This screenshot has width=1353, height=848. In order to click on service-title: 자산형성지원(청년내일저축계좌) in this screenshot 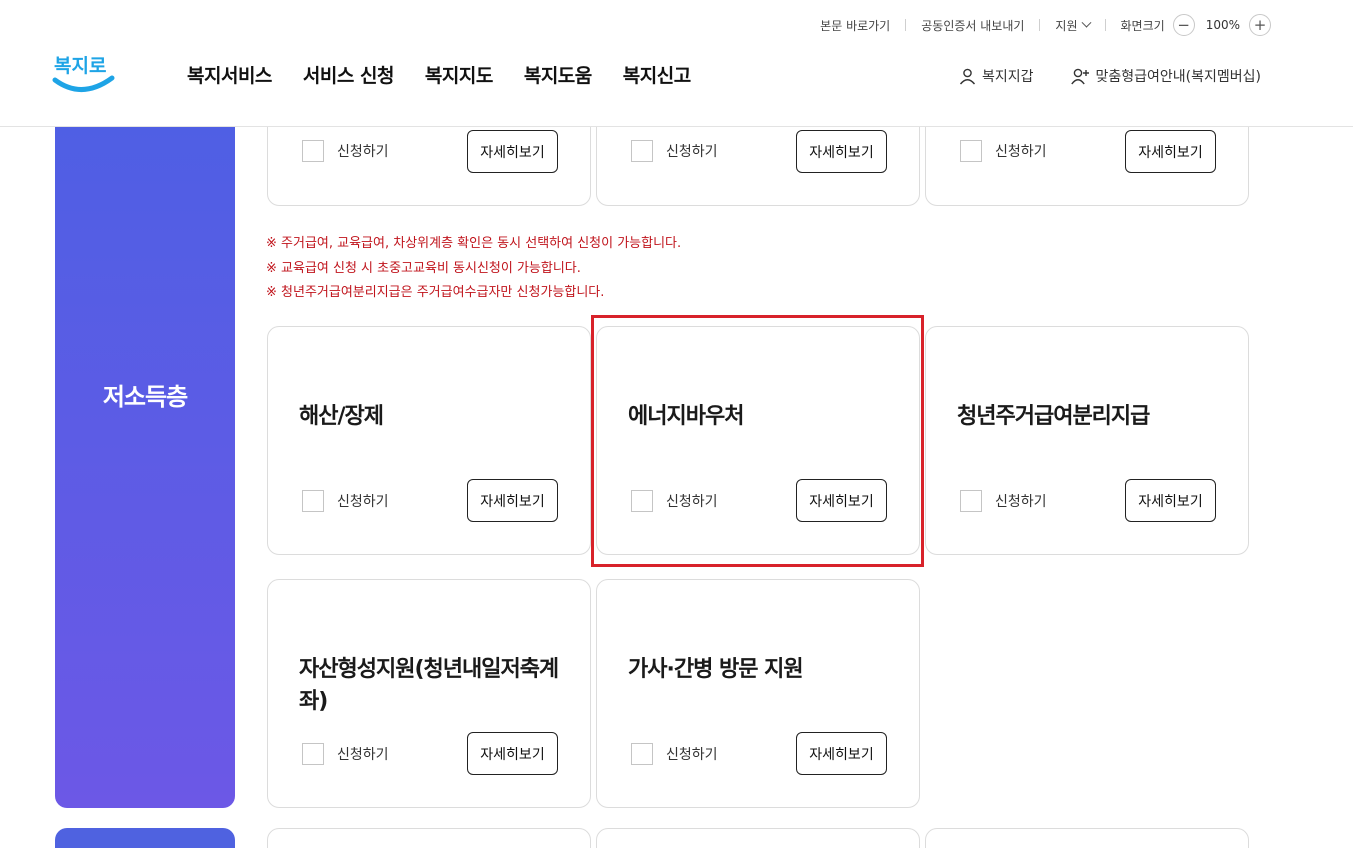, I will do `click(429, 685)`.